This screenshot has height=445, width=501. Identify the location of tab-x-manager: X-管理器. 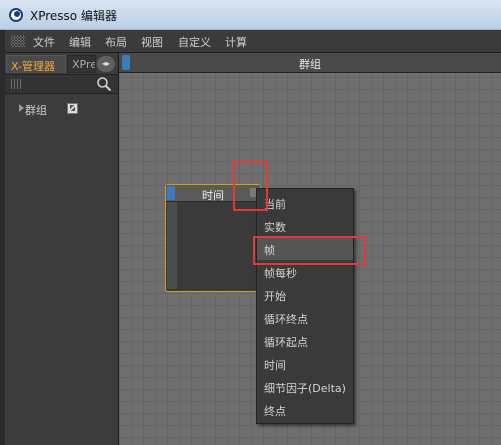
(36, 64).